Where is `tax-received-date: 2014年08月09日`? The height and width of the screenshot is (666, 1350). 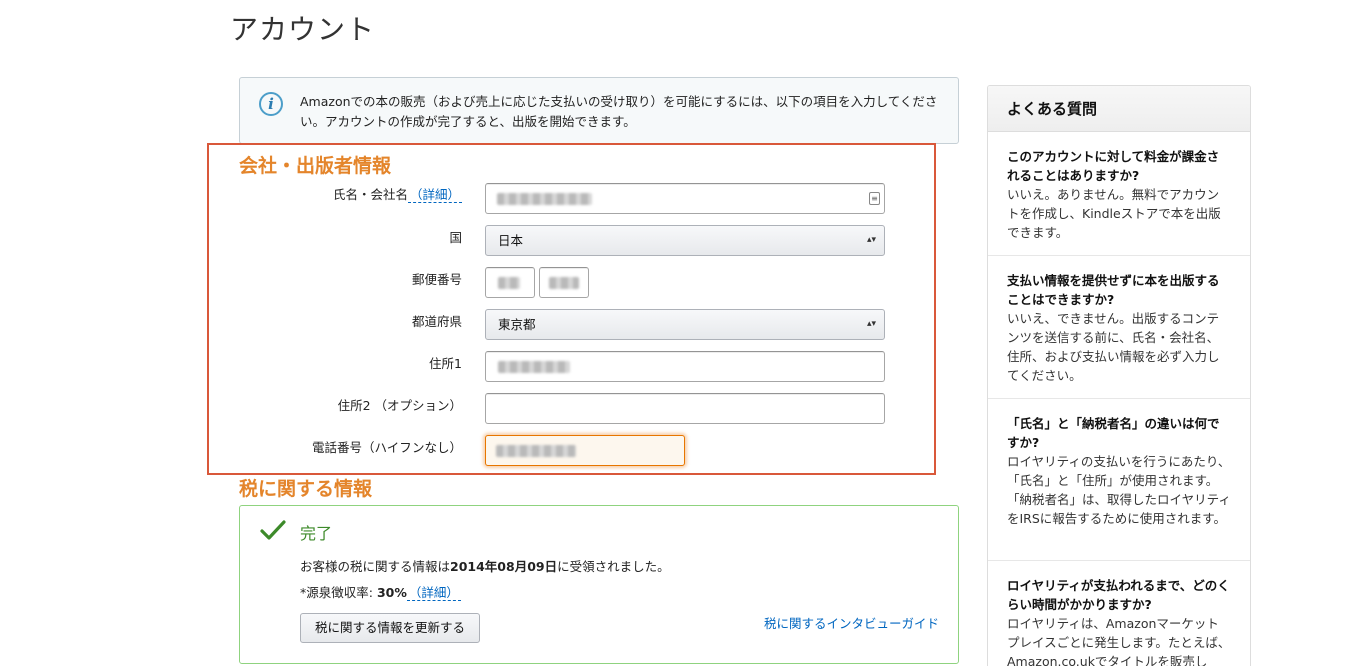
tax-received-date: 2014年08月09日 is located at coordinates (504, 566).